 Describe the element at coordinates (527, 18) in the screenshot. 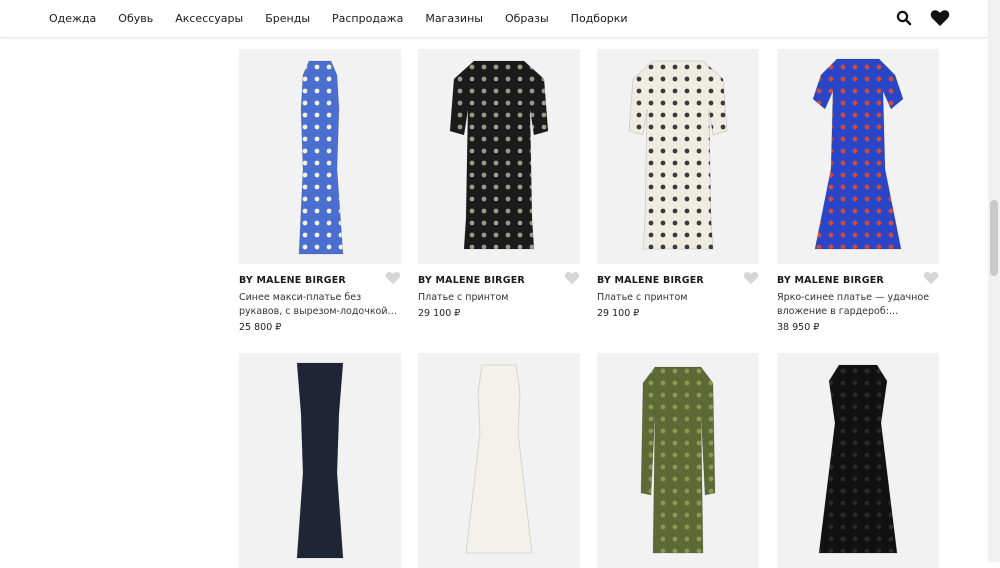

I see `nav-item-looks: Образы` at that location.